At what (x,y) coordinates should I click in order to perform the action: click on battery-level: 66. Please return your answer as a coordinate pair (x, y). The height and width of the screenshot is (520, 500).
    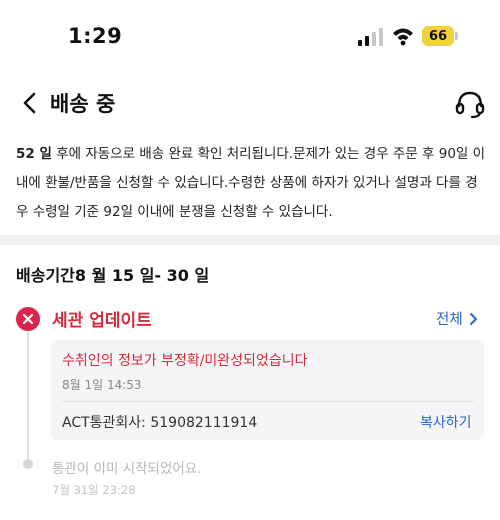
    Looking at the image, I should click on (438, 36).